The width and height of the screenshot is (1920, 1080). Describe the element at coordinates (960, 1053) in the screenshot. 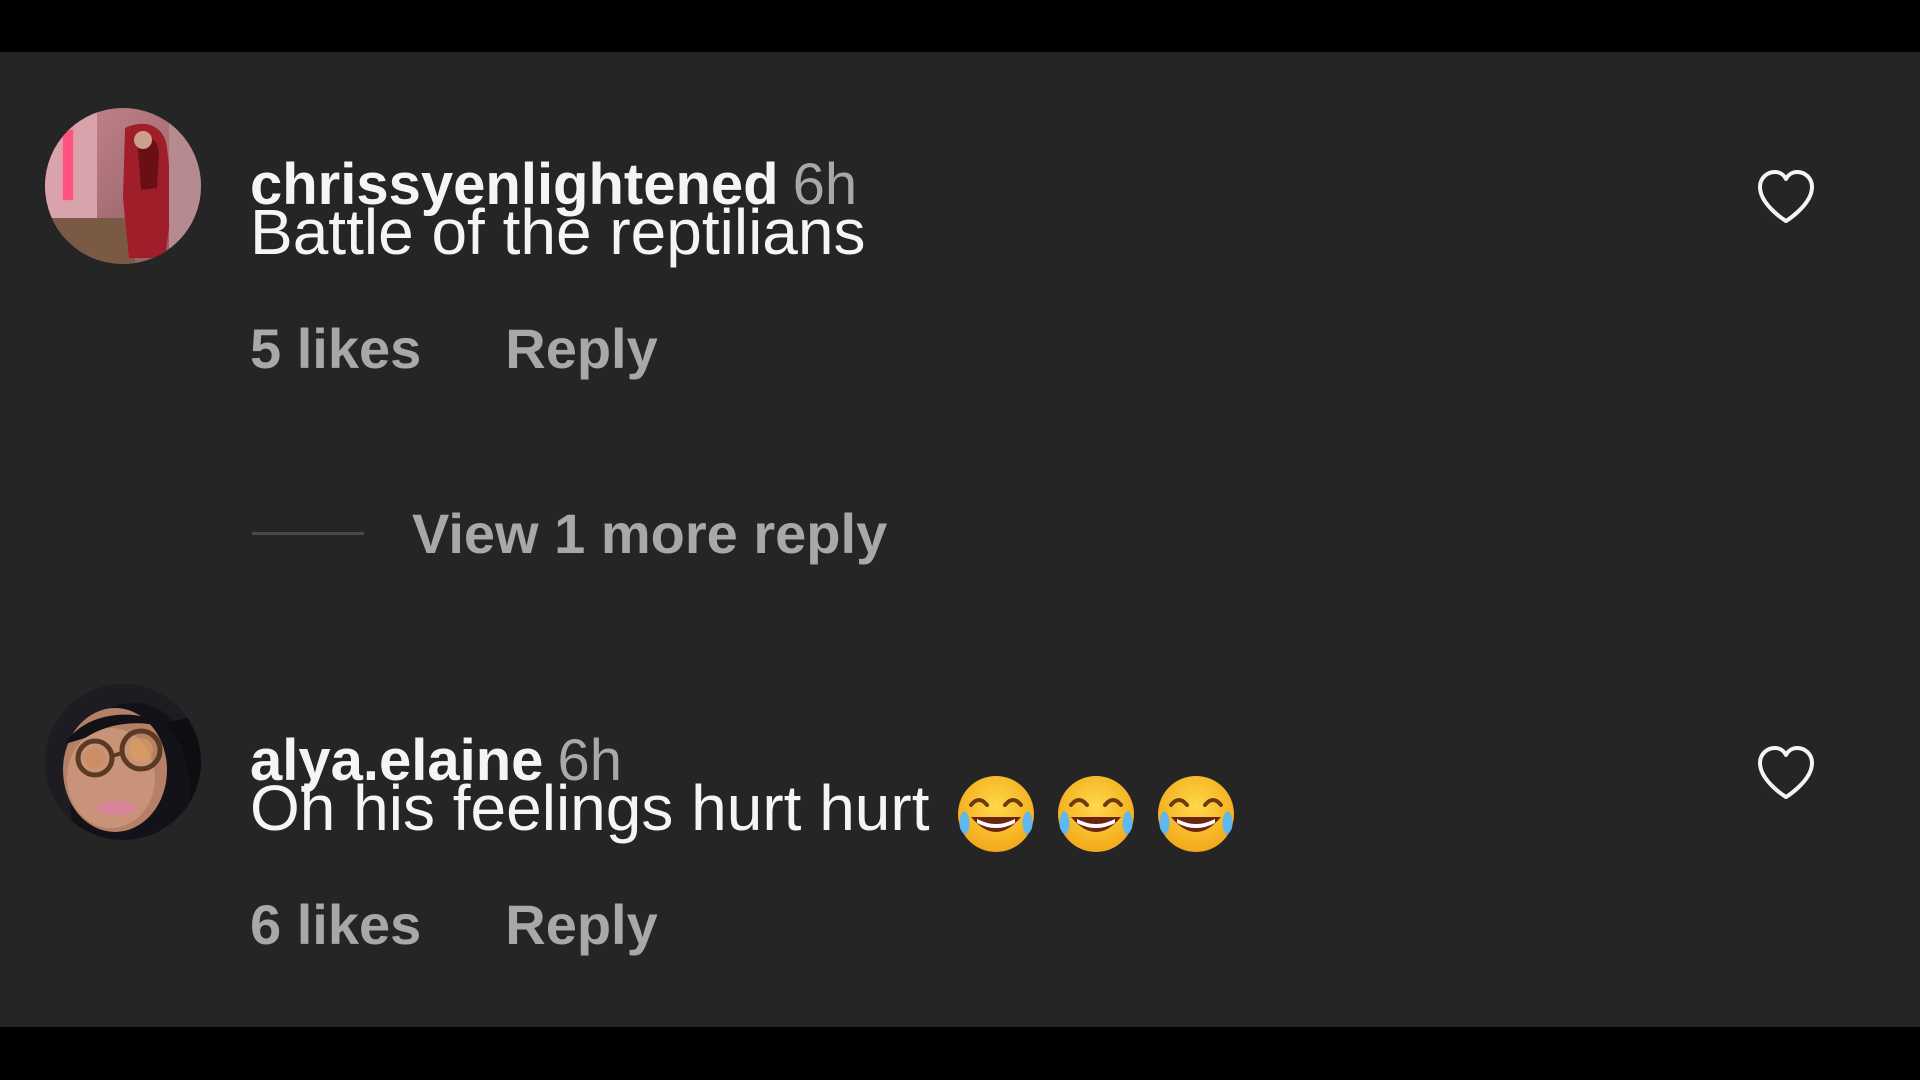

I see `bottom-frame-bar` at that location.